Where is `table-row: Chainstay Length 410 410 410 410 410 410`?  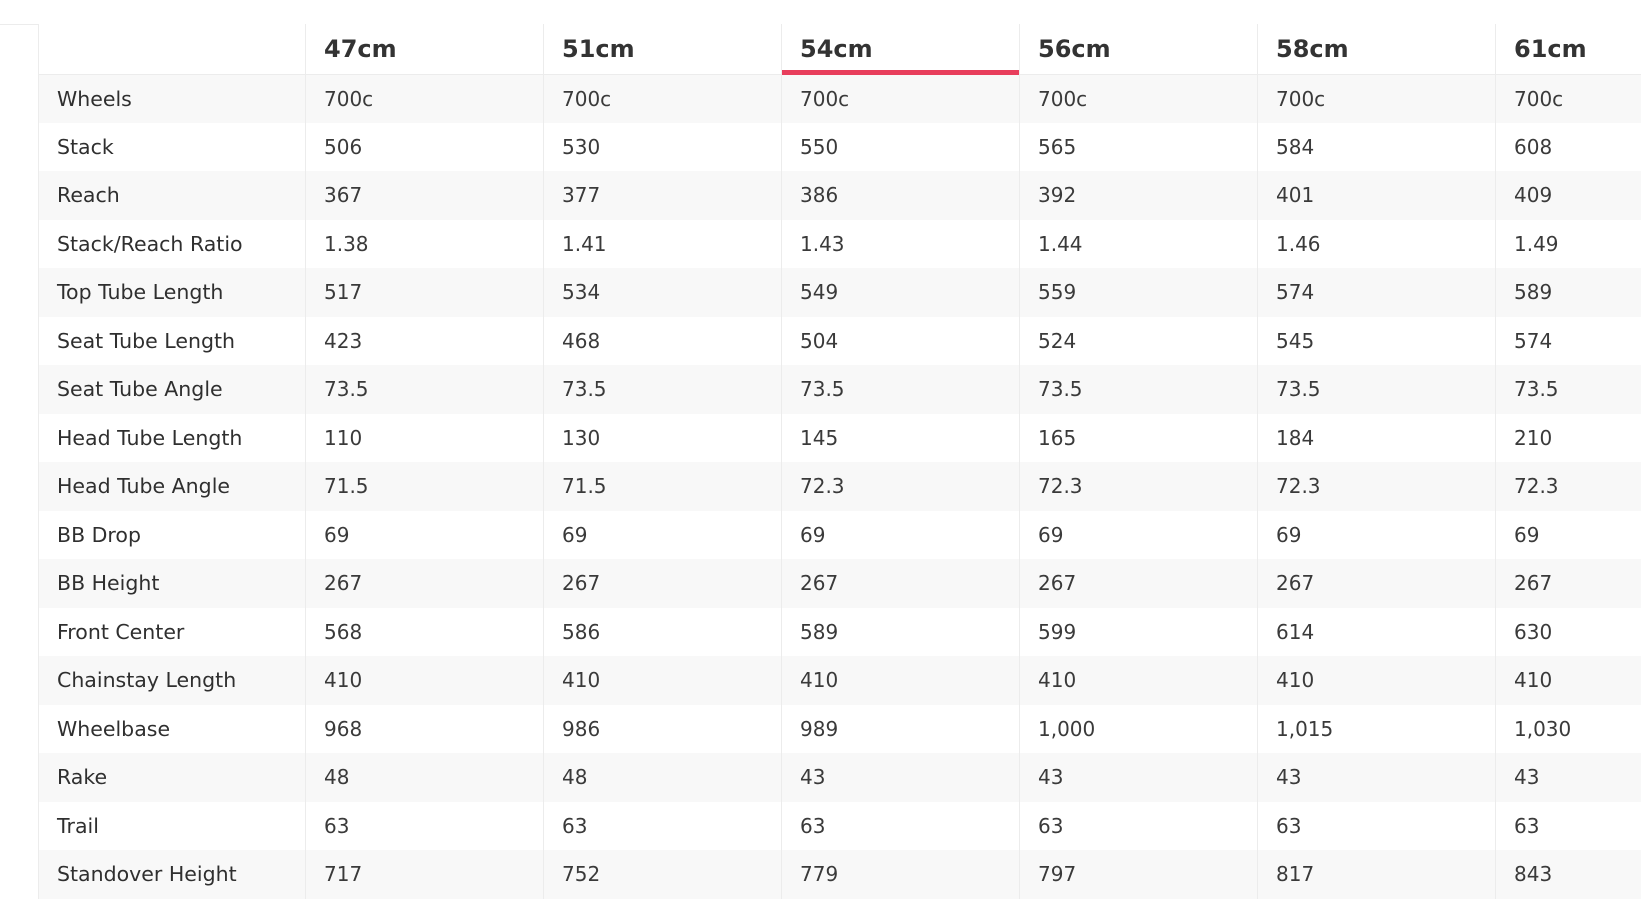 table-row: Chainstay Length 410 410 410 410 410 410 is located at coordinates (839, 680).